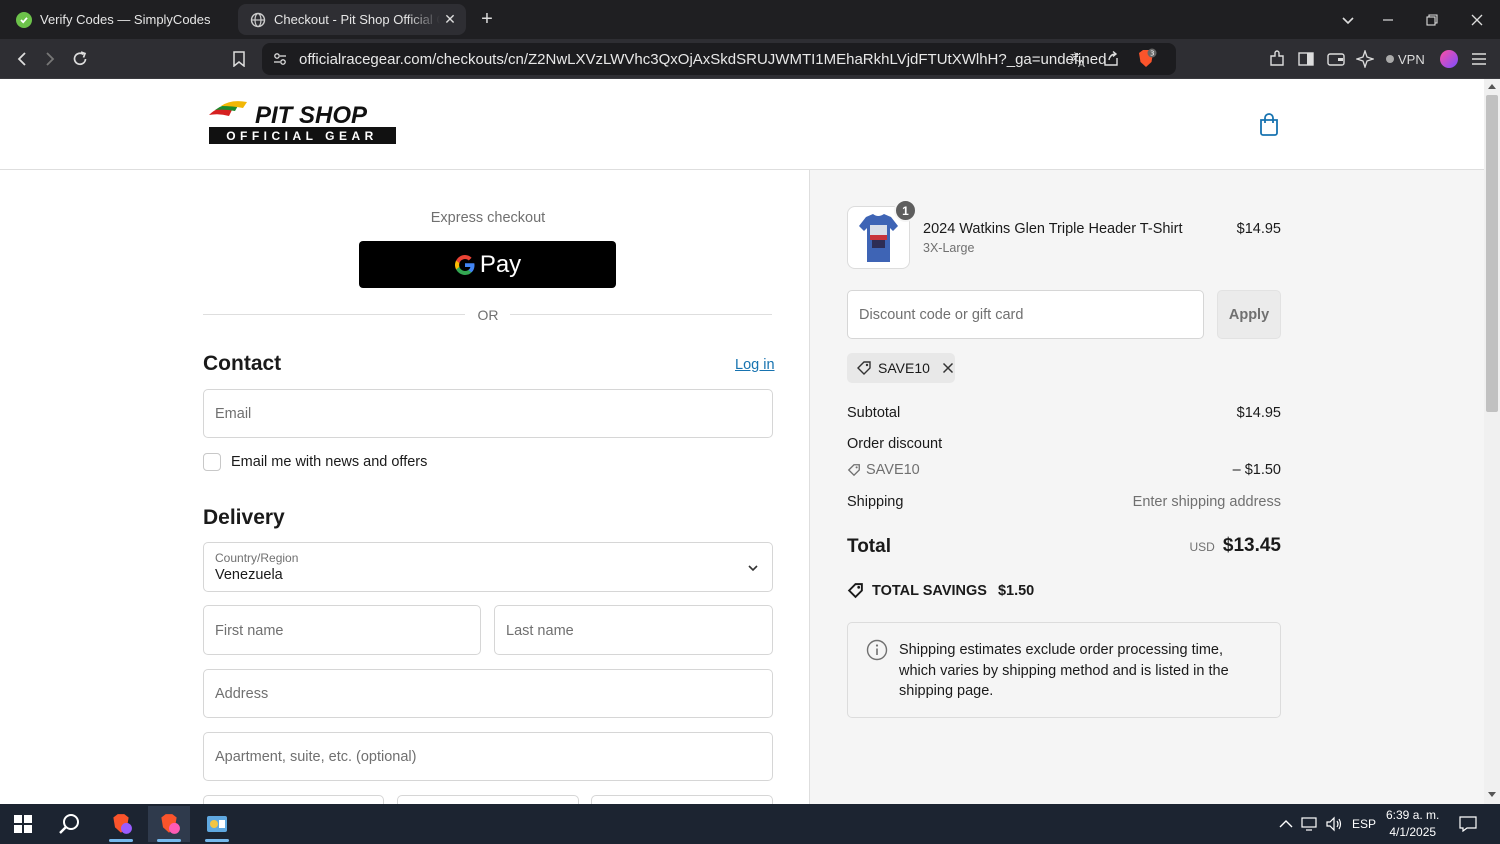 Image resolution: width=1500 pixels, height=844 pixels. I want to click on divider, so click(334, 314).